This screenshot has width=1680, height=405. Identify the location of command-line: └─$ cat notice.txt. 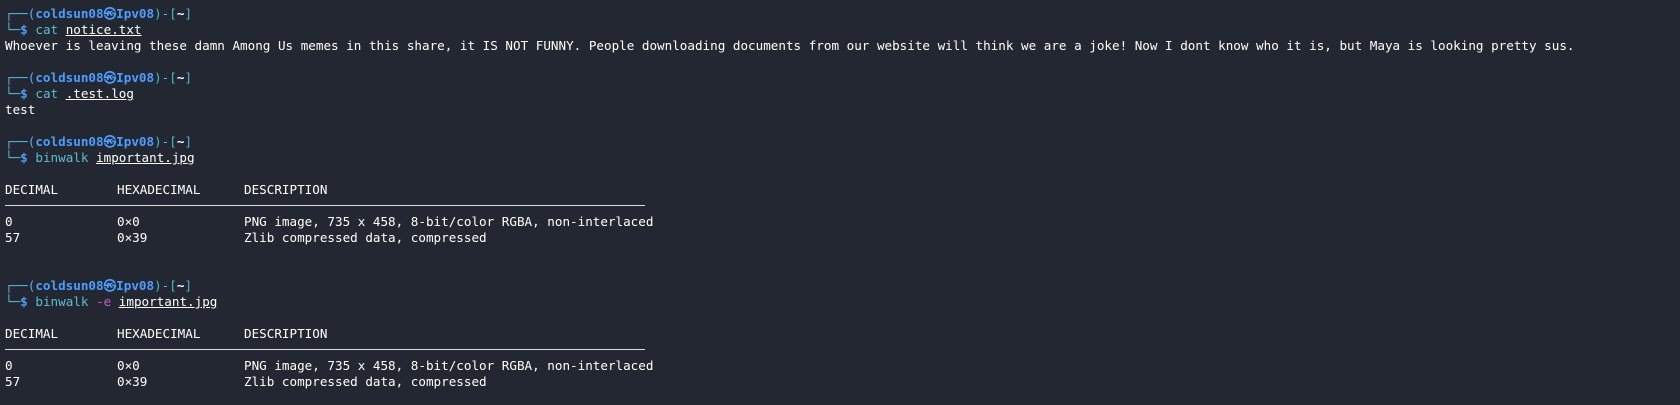
(73, 29).